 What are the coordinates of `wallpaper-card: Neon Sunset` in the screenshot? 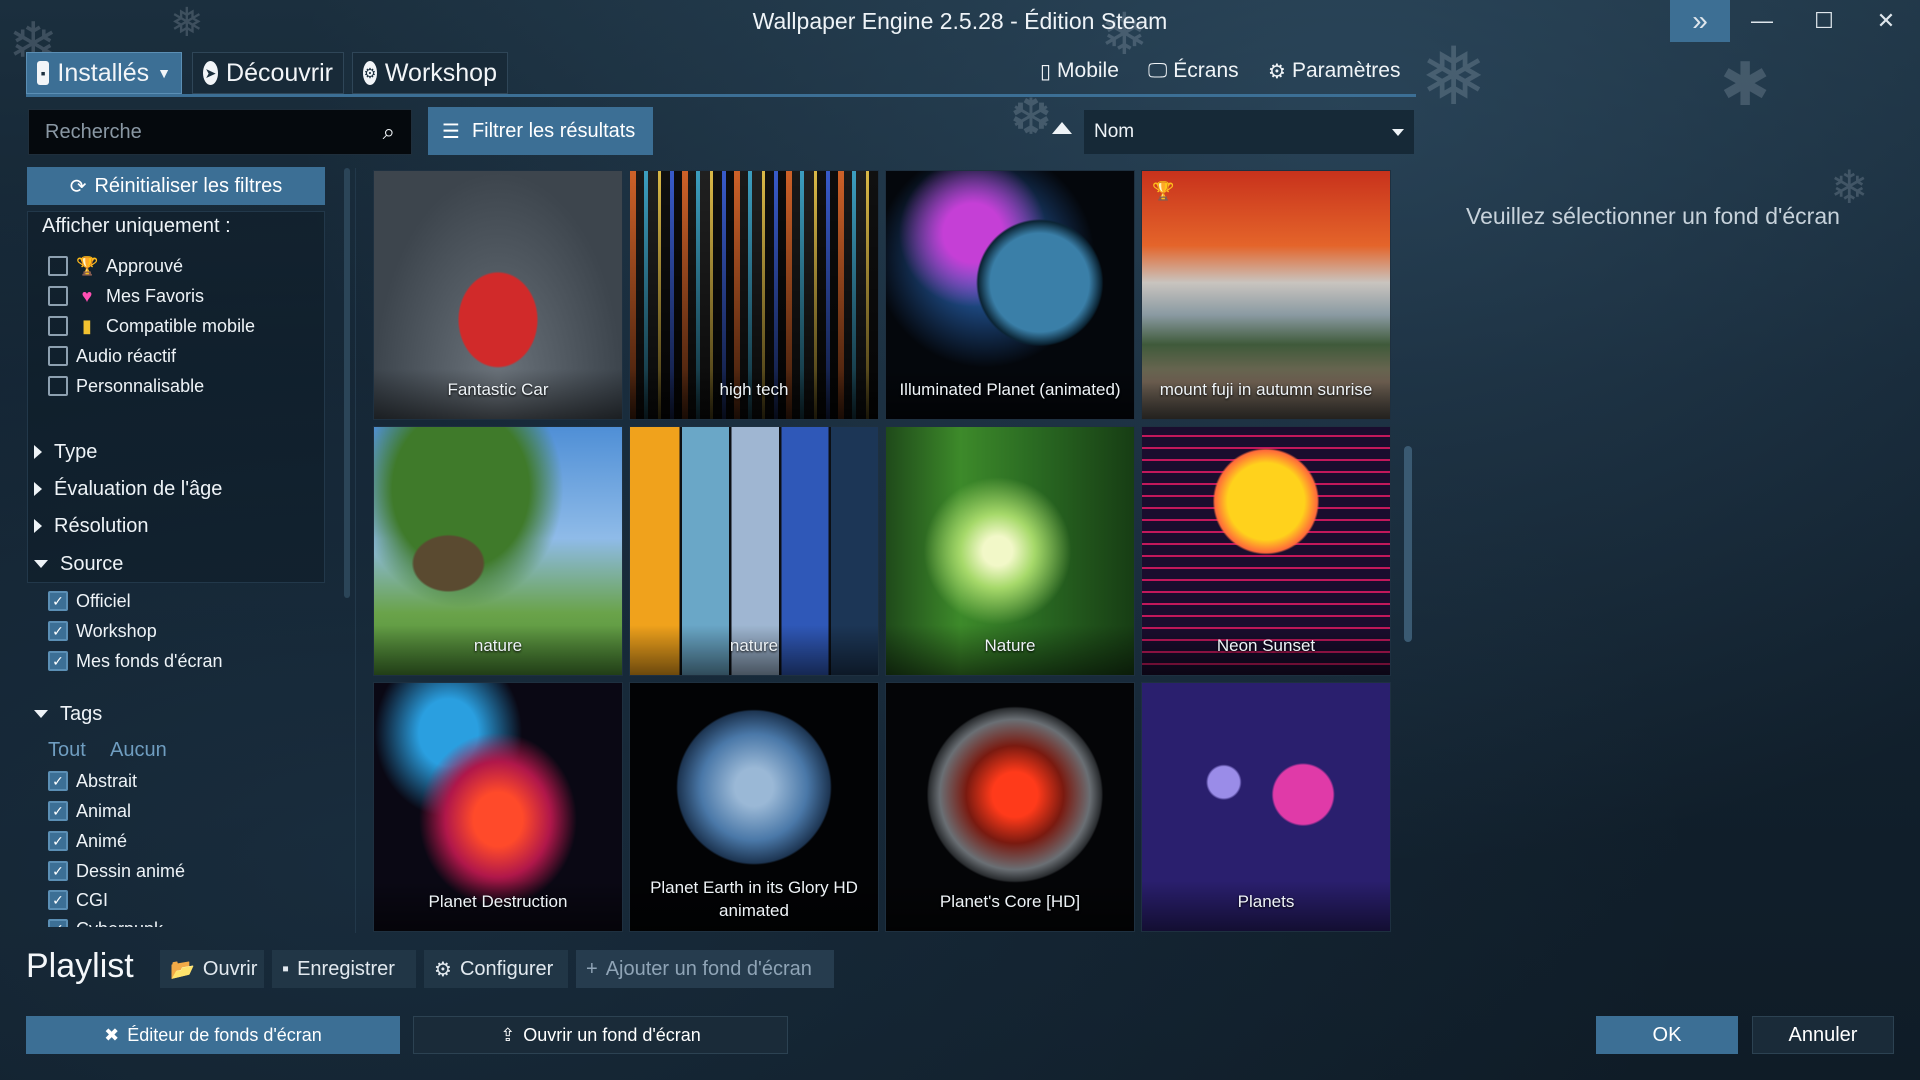 It's located at (1266, 551).